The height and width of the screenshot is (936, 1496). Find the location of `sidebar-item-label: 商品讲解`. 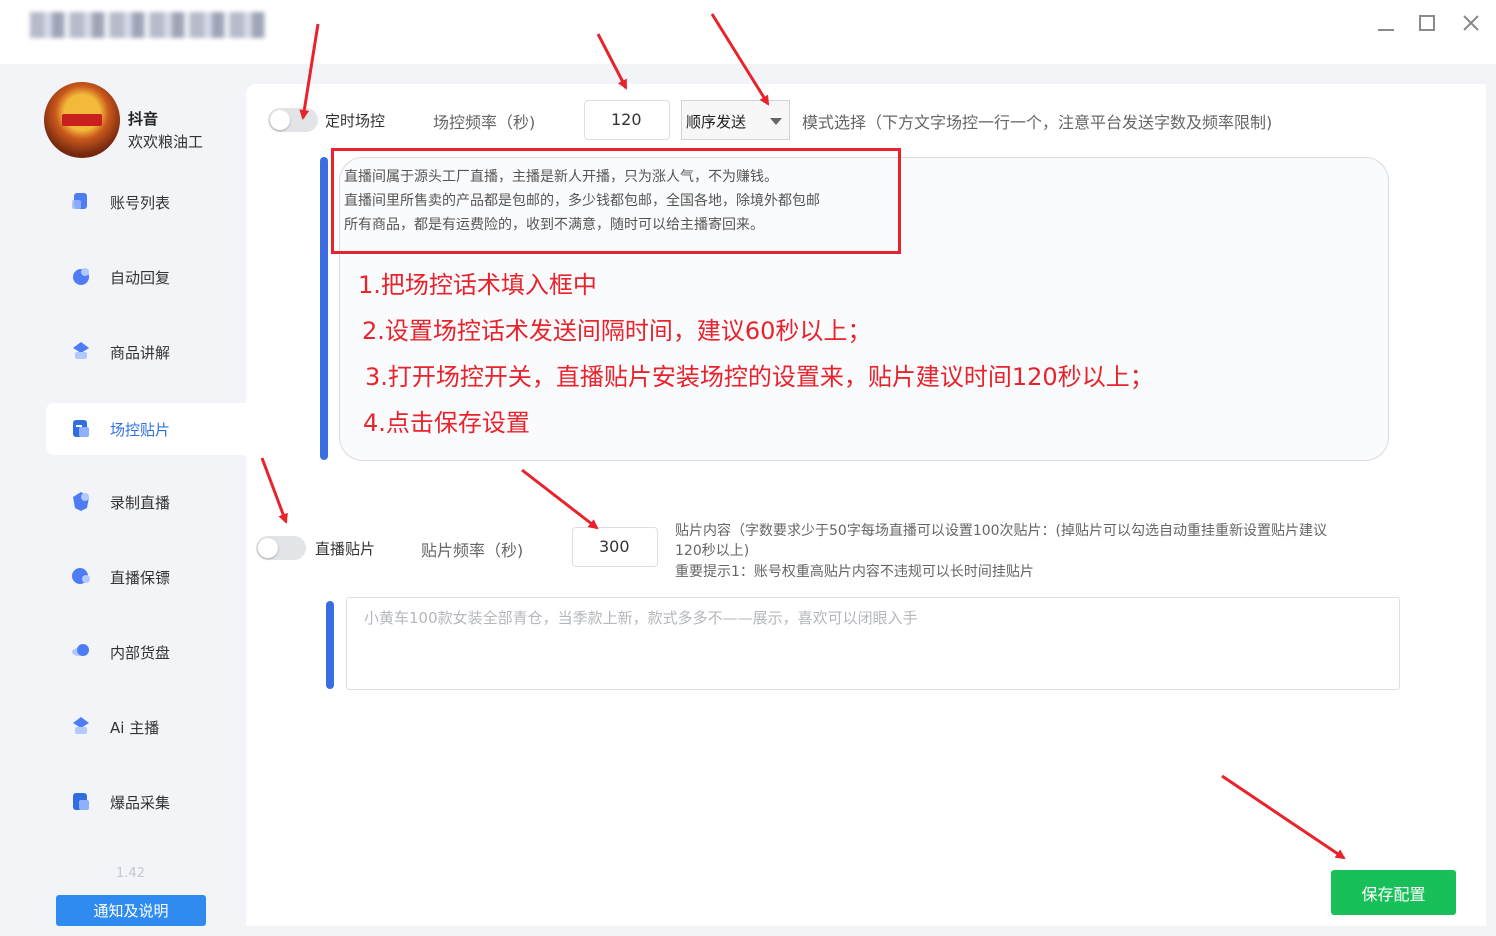

sidebar-item-label: 商品讲解 is located at coordinates (140, 353).